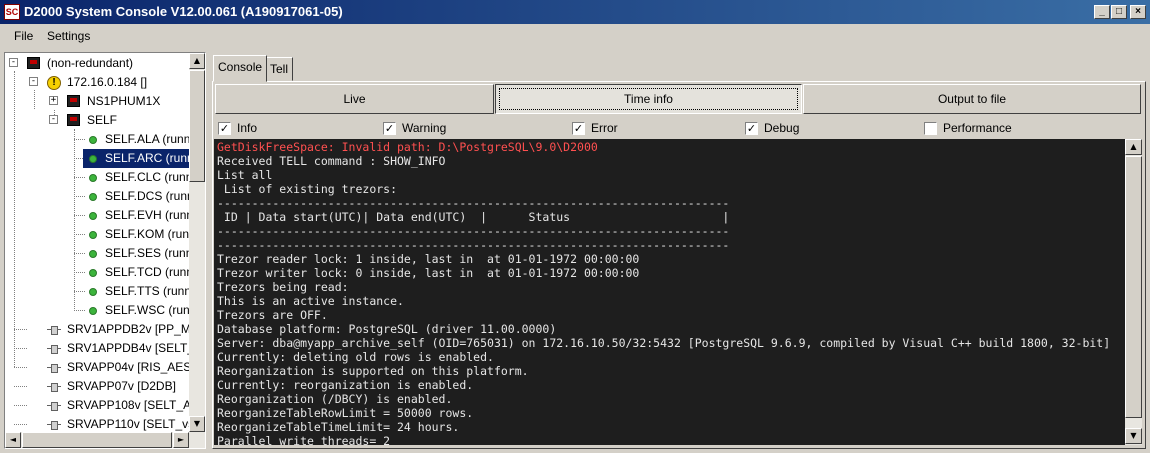  What do you see at coordinates (119, 101) in the screenshot?
I see `tree-node-ns1phum1x: + NS1PHUM1X` at bounding box center [119, 101].